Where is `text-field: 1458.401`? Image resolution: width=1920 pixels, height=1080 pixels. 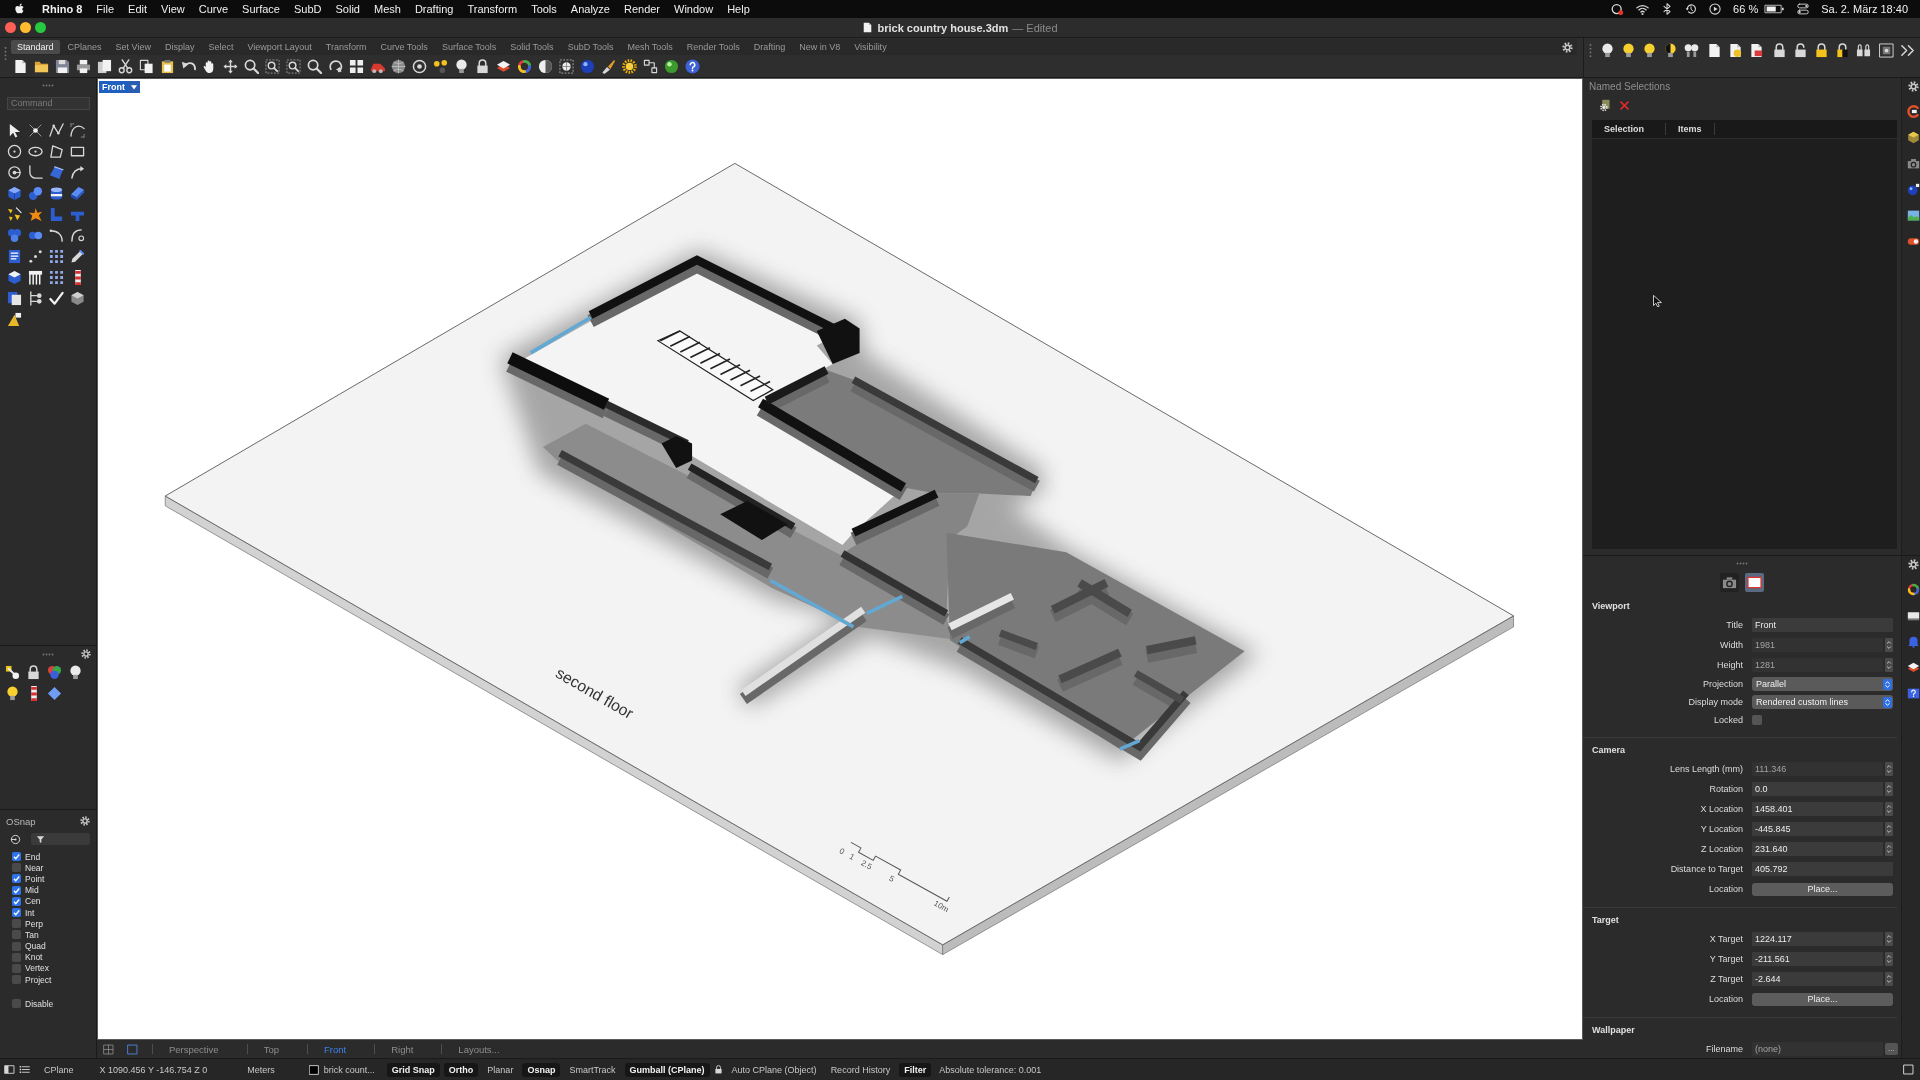 text-field: 1458.401 is located at coordinates (1817, 809).